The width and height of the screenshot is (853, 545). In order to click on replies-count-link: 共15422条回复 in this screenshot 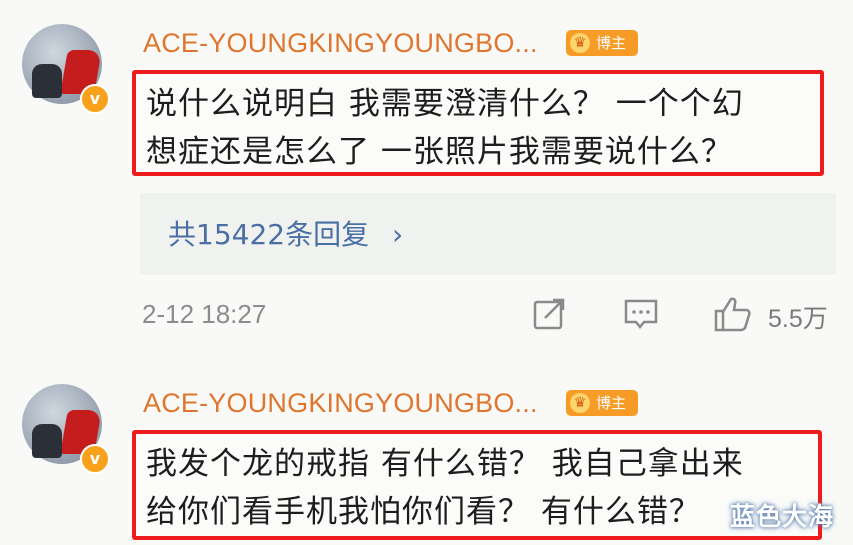, I will do `click(268, 234)`.